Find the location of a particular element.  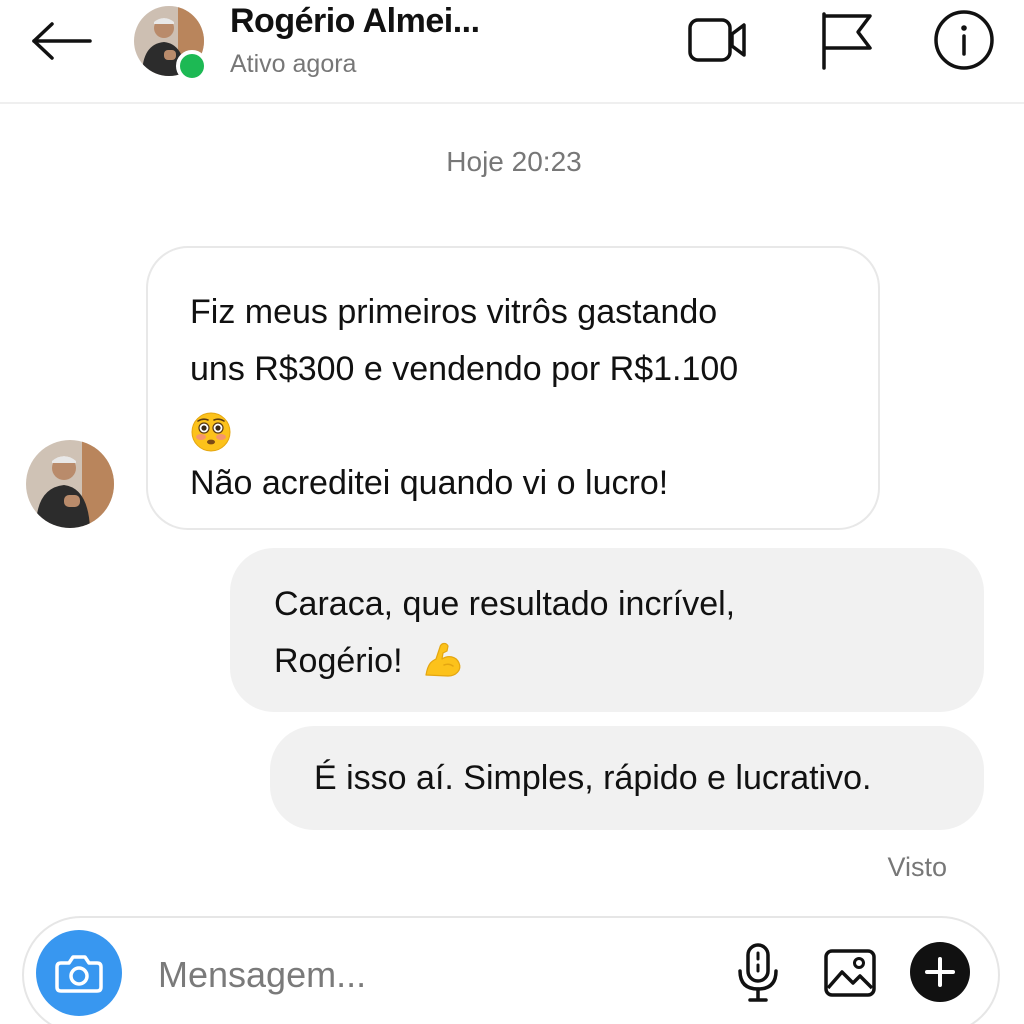

sender-avatar is located at coordinates (70, 484).